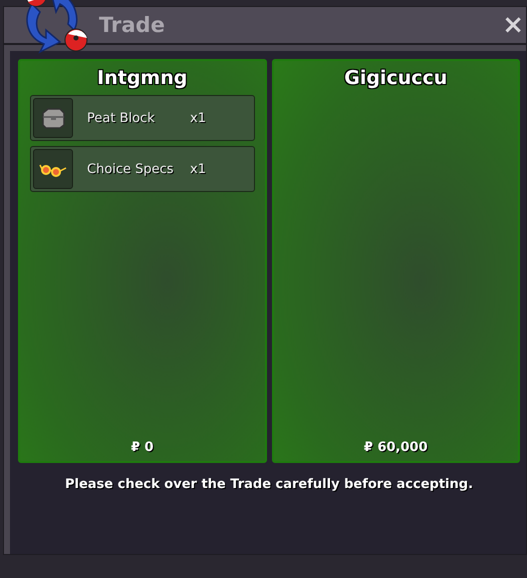 Image resolution: width=527 pixels, height=578 pixels. I want to click on item-slot: Choice Specs x1, so click(142, 169).